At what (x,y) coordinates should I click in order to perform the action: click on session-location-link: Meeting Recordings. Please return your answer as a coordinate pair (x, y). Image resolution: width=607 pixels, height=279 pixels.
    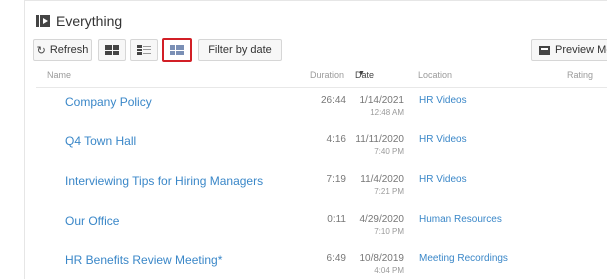
    Looking at the image, I should click on (463, 258).